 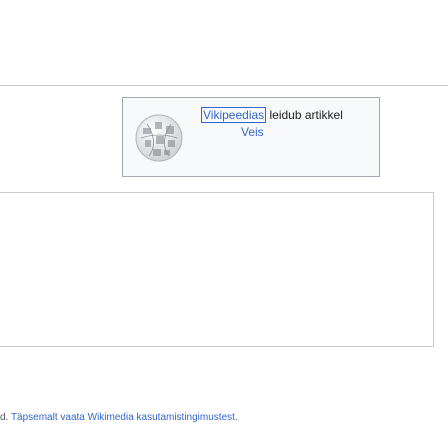 What do you see at coordinates (159, 138) in the screenshot?
I see `wikipedia-globe-icon` at bounding box center [159, 138].